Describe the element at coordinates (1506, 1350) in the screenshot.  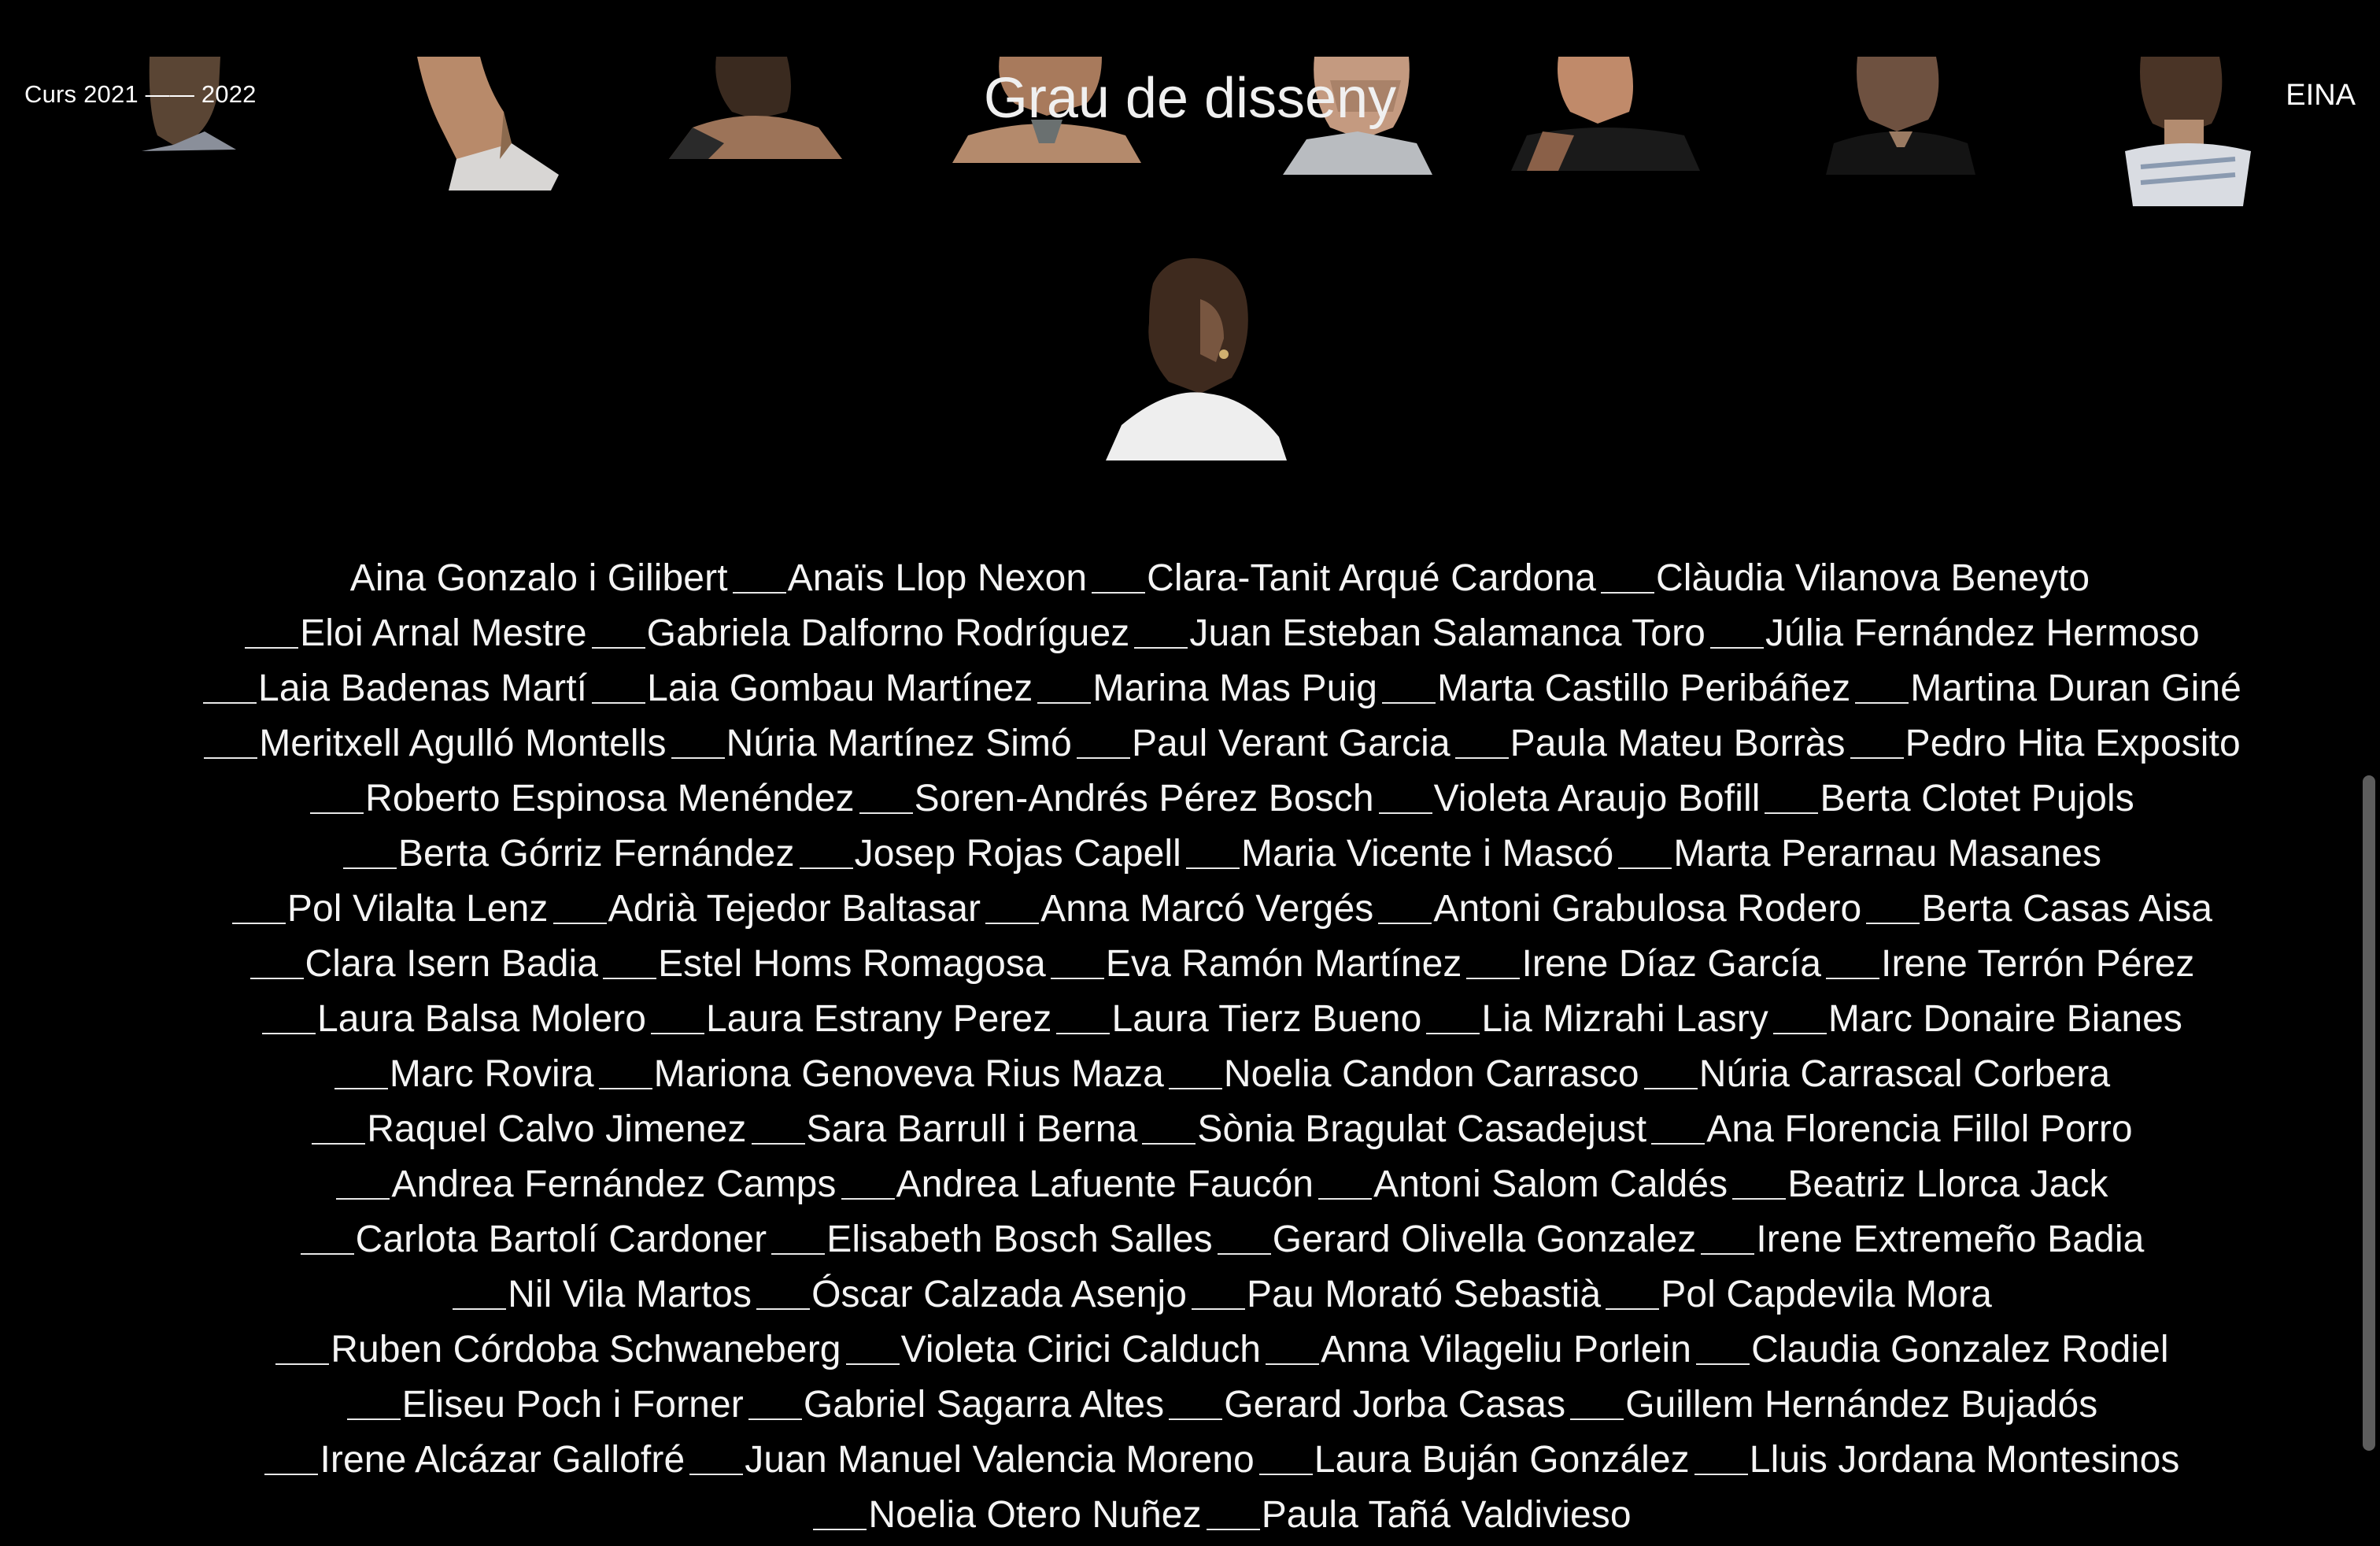
I see `graduate-name: Anna Vilageliu Porlein` at that location.